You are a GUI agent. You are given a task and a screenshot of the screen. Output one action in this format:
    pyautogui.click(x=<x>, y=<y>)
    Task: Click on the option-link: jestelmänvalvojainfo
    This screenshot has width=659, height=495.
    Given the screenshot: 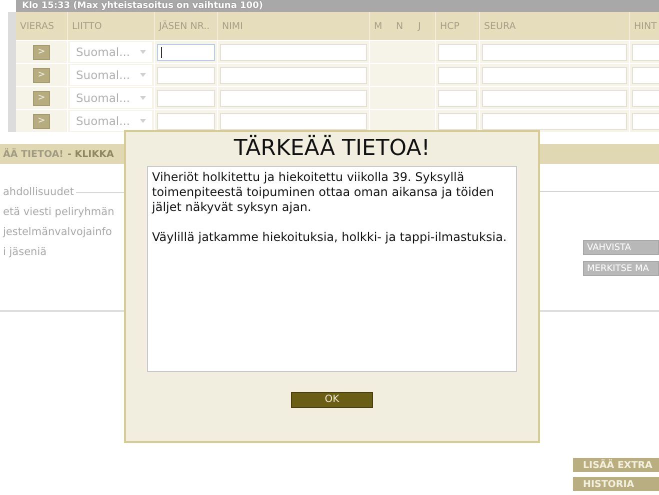 What is the action you would take?
    pyautogui.click(x=62, y=232)
    